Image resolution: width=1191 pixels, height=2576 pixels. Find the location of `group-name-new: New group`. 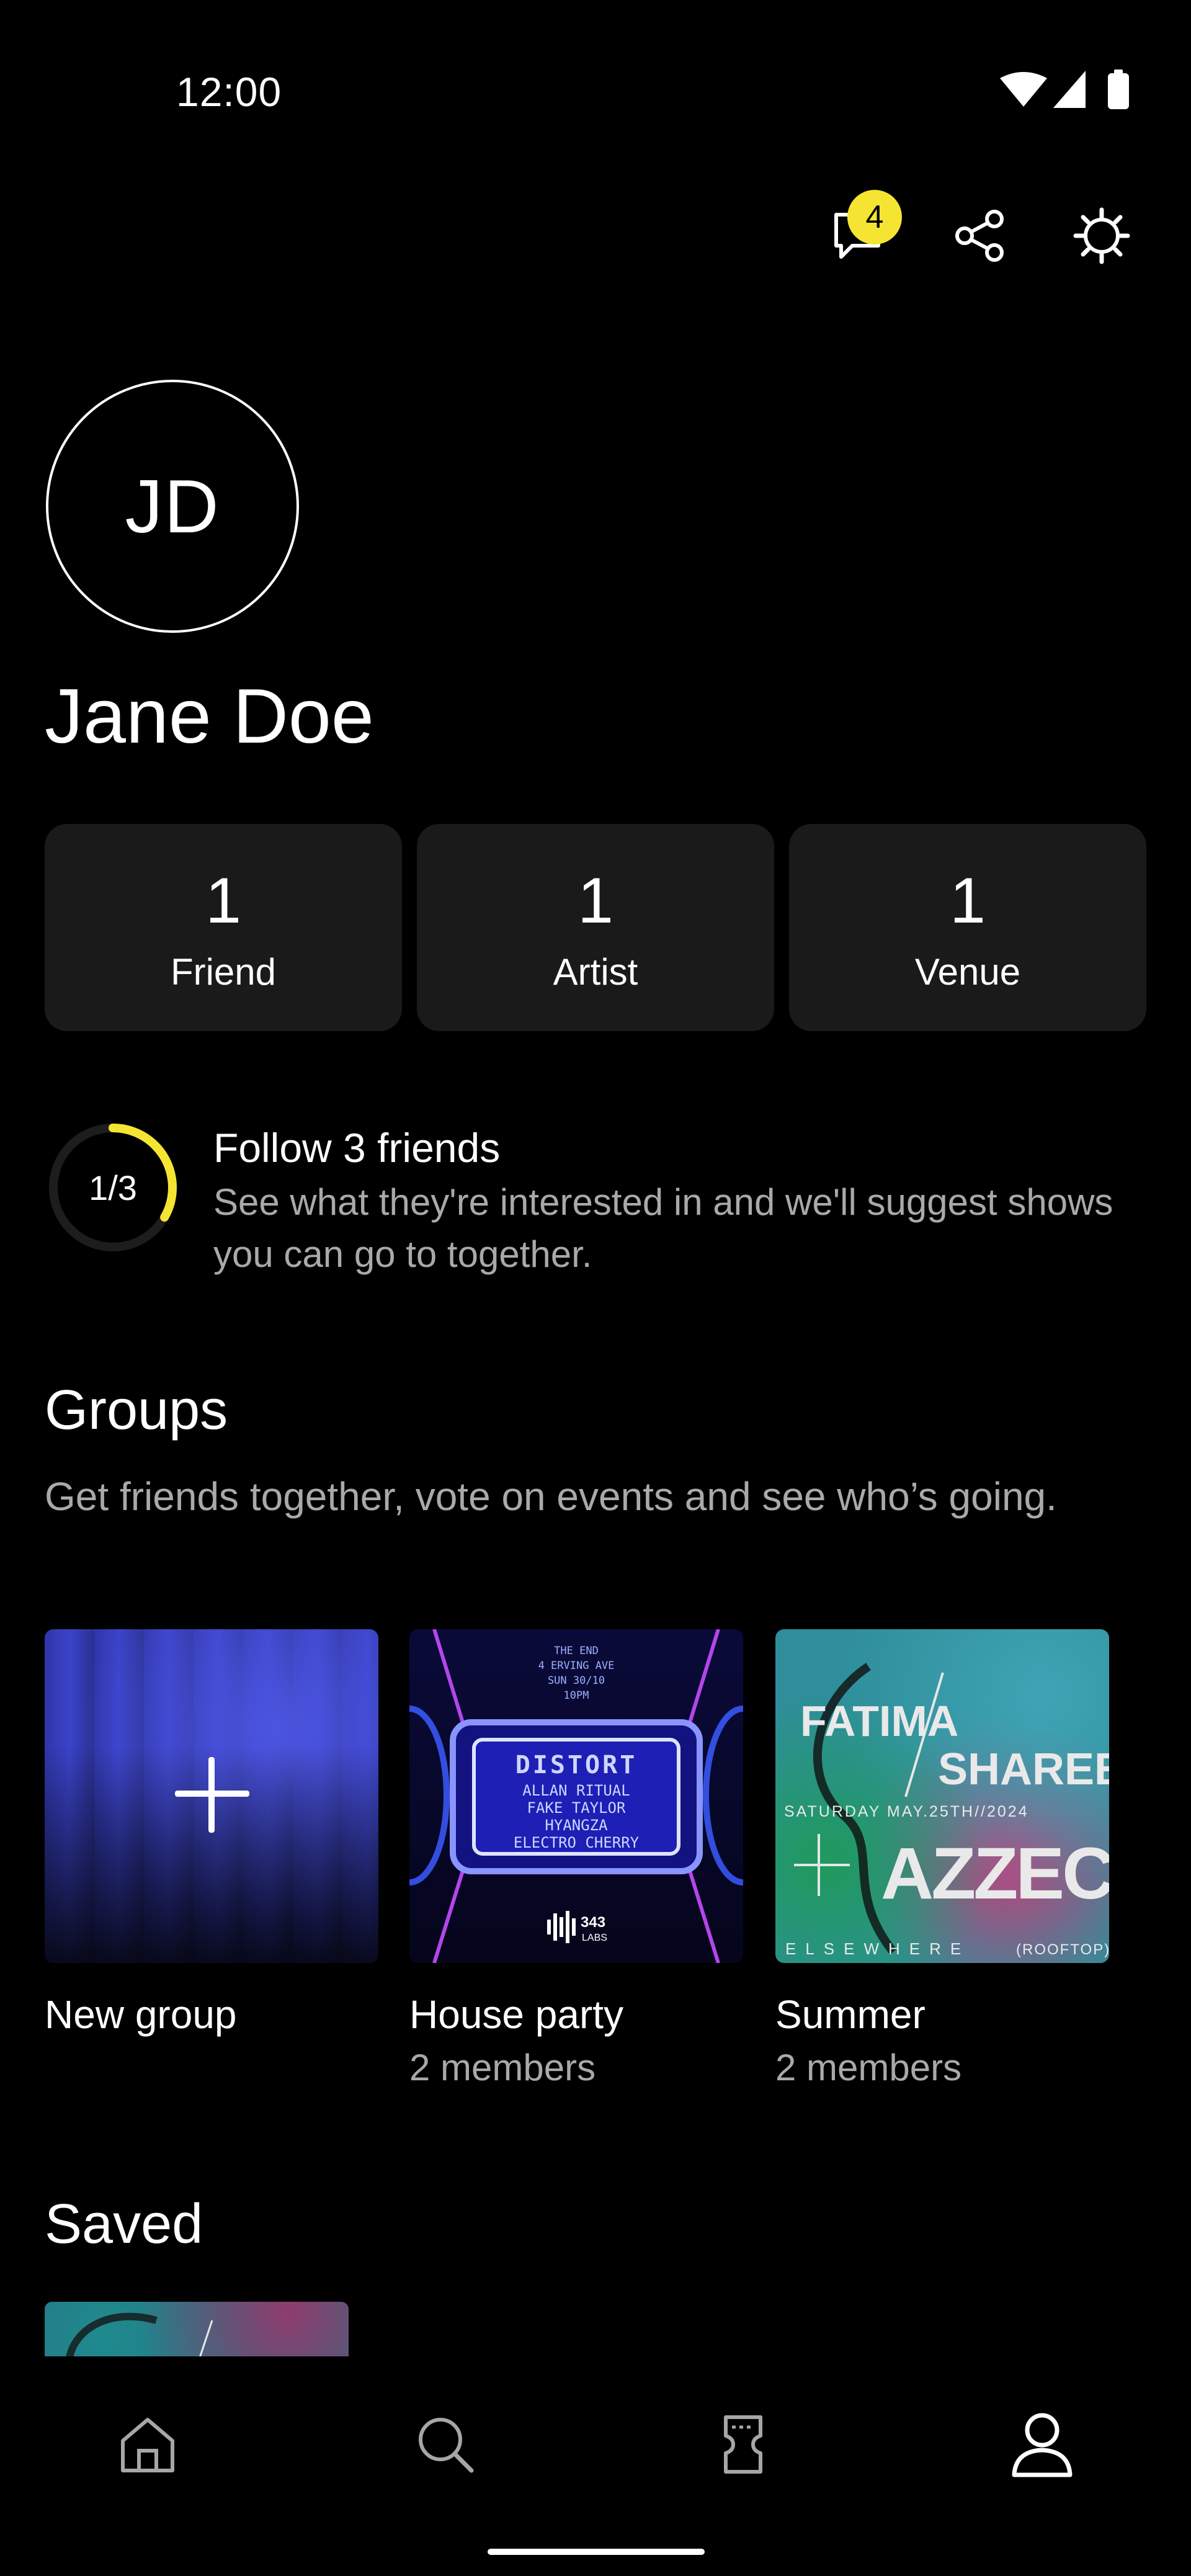

group-name-new: New group is located at coordinates (141, 2014).